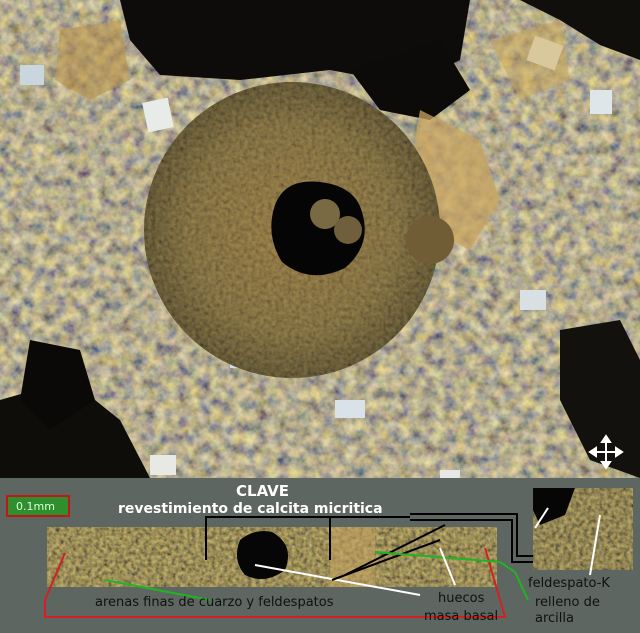  What do you see at coordinates (569, 583) in the screenshot?
I see `label-k-feldspar: feldespato-K` at bounding box center [569, 583].